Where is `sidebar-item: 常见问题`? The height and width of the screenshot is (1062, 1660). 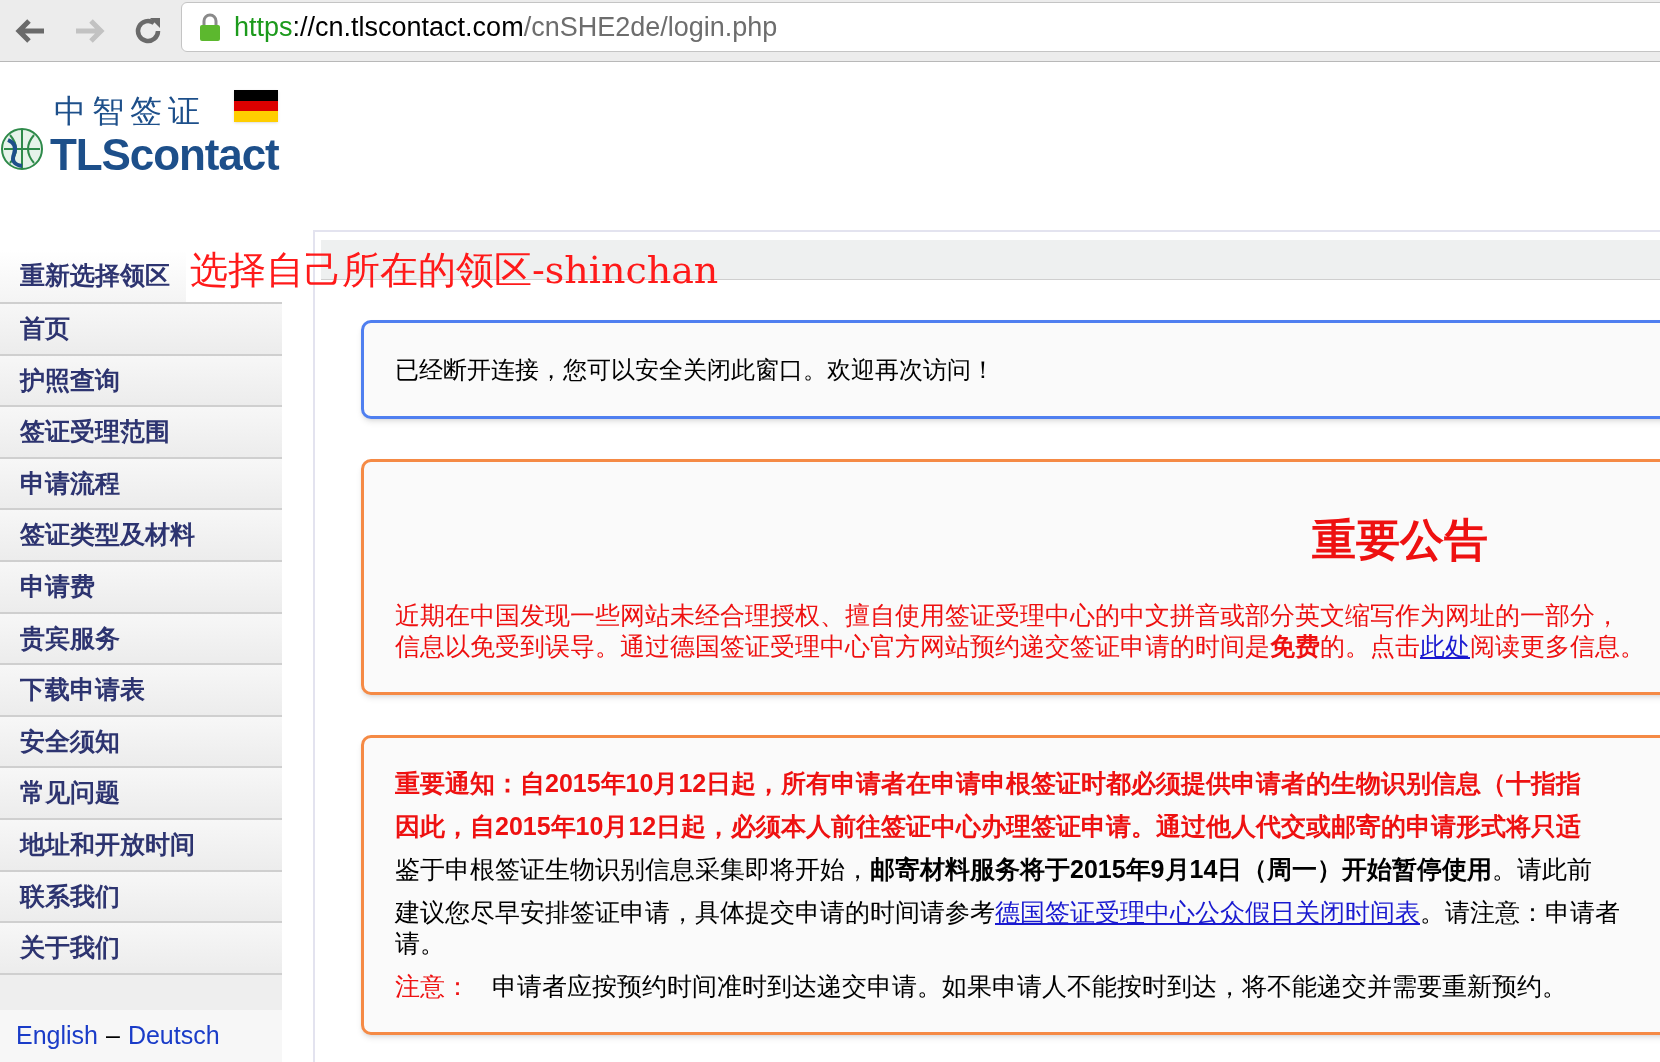
sidebar-item: 常见问题 is located at coordinates (141, 794).